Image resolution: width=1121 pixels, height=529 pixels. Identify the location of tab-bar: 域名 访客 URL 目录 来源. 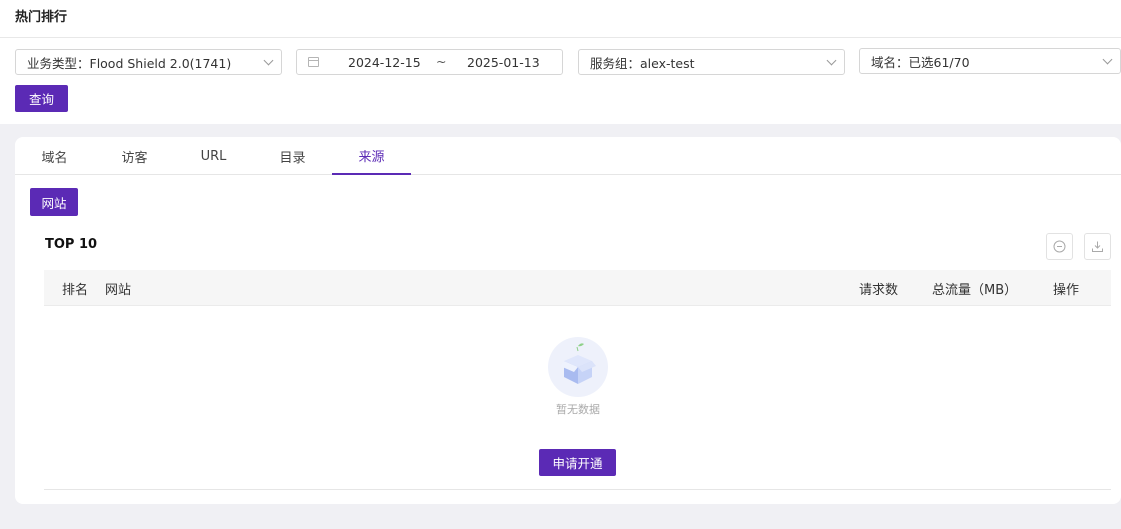
(568, 156).